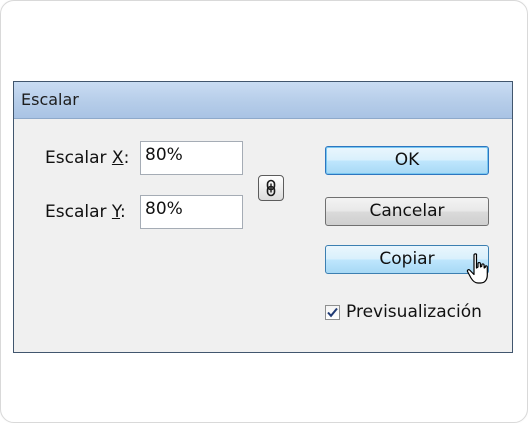 This screenshot has width=528, height=423. I want to click on checkmark-icon, so click(332, 312).